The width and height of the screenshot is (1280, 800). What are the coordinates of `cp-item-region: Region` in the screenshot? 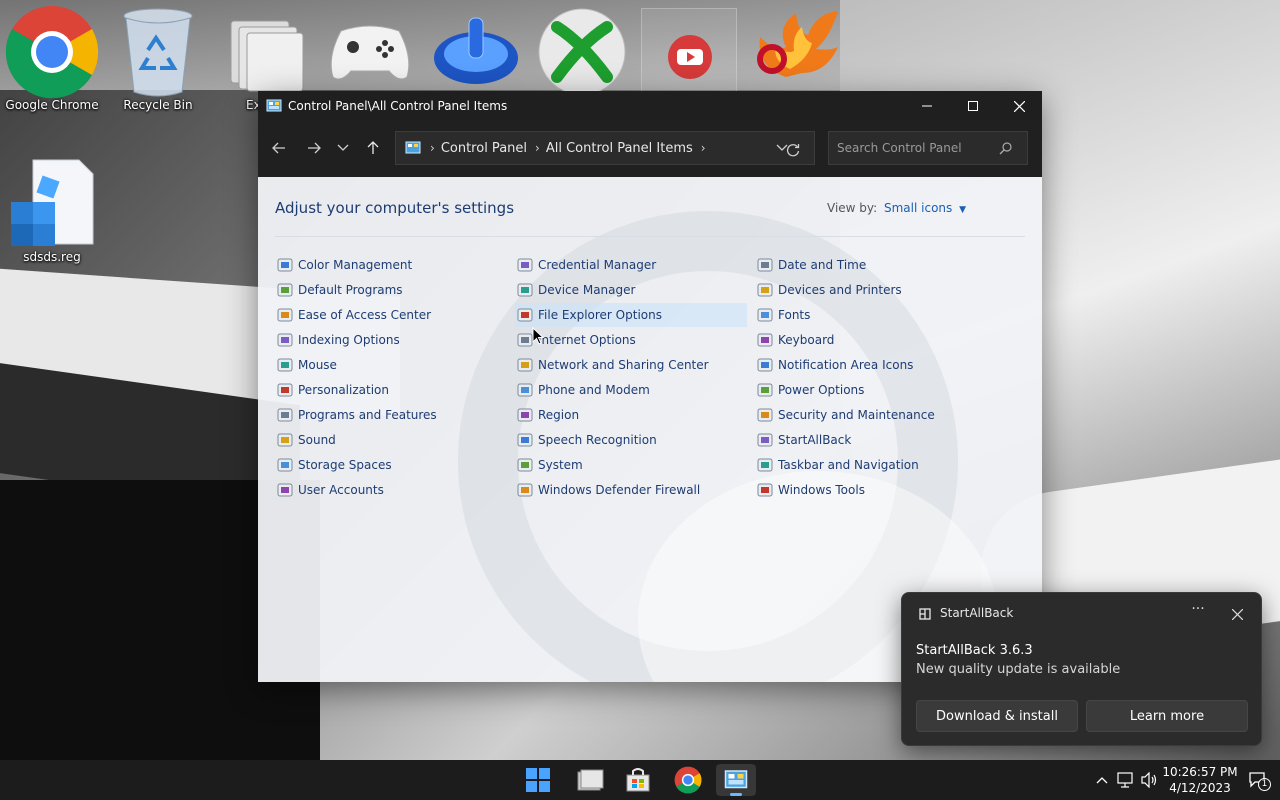 It's located at (631, 415).